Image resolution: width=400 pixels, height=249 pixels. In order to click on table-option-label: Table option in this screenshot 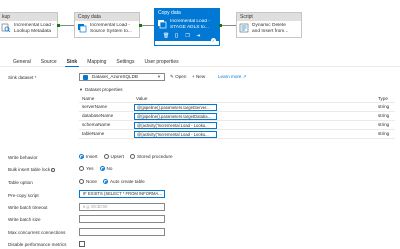, I will do `click(20, 182)`.